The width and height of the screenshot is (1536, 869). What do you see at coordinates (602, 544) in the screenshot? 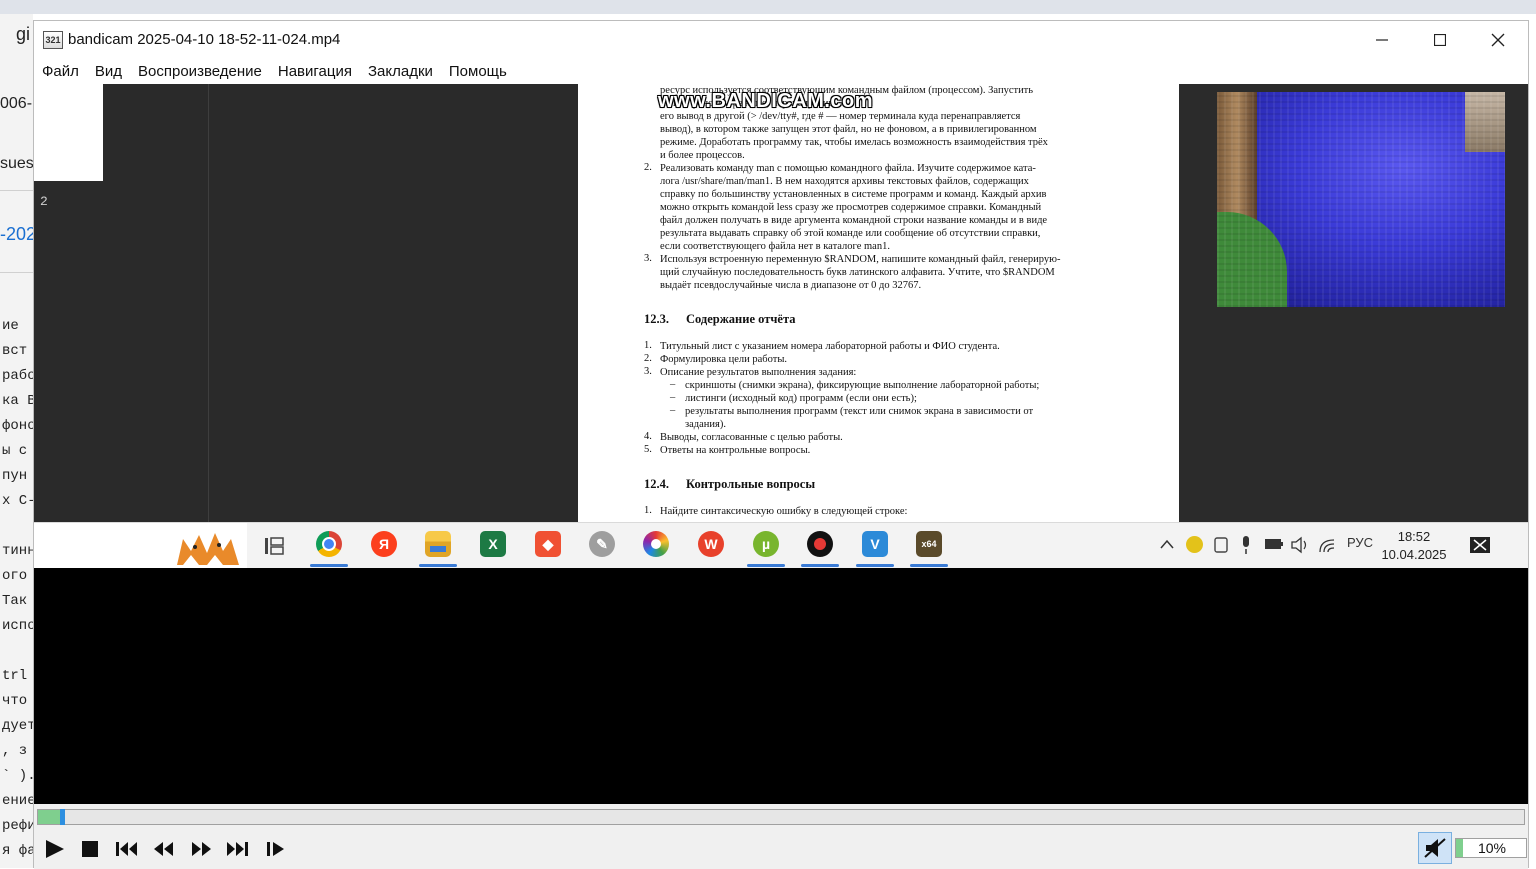
I see `notepad-icon: ✎` at bounding box center [602, 544].